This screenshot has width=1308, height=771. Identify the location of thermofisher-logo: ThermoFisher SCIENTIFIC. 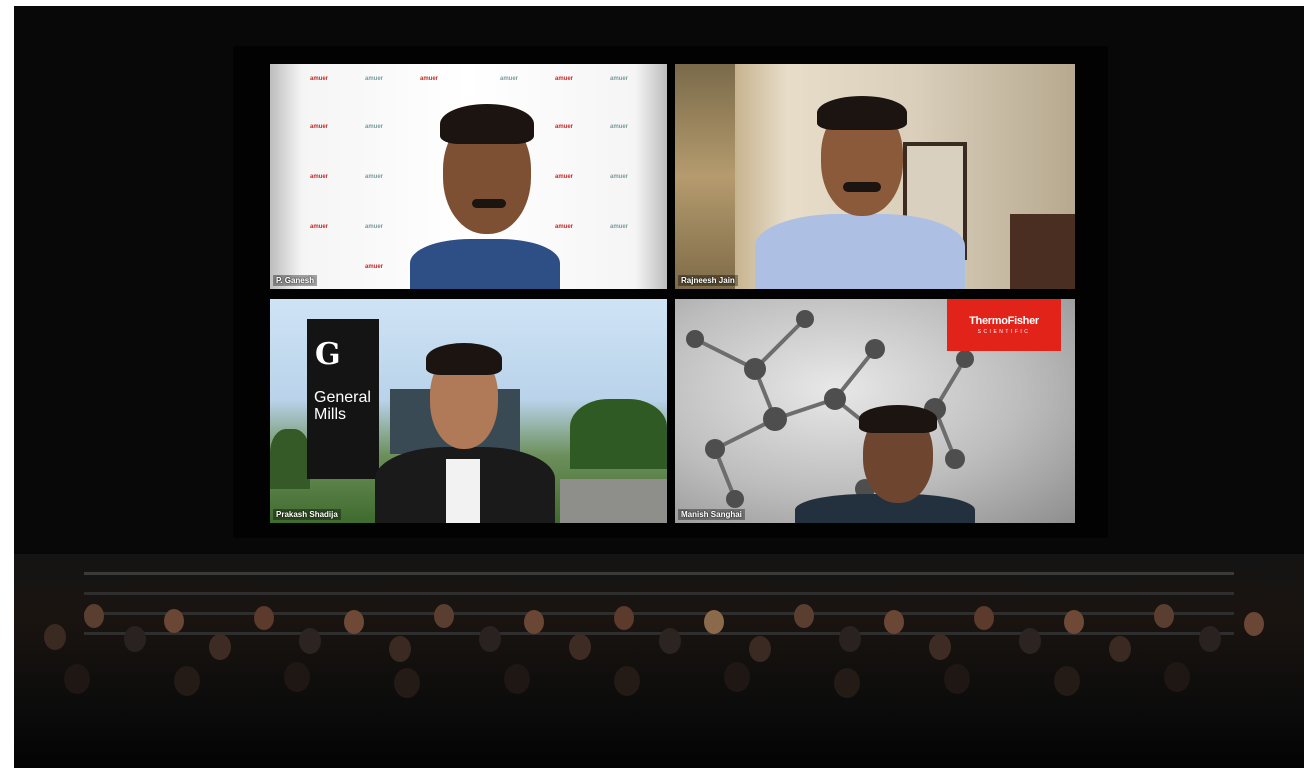
(1004, 325).